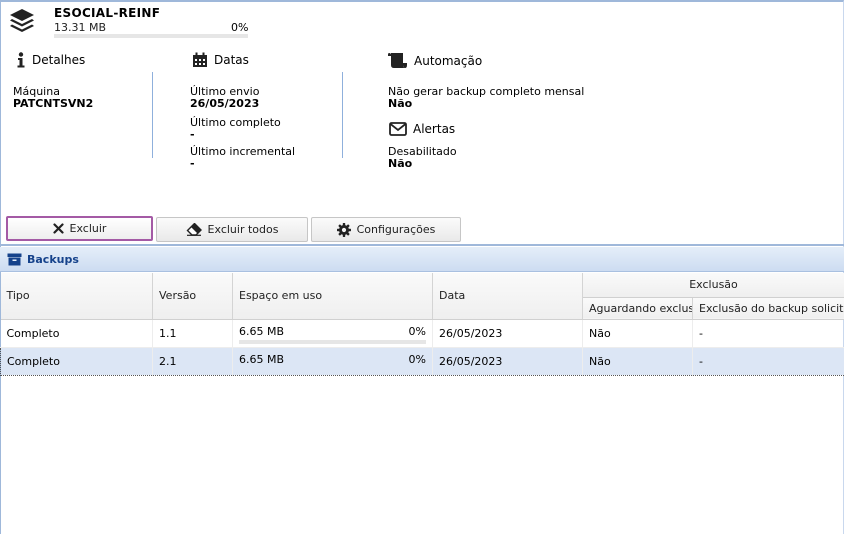  Describe the element at coordinates (59, 60) in the screenshot. I see `details-heading-label: Detalhes` at that location.